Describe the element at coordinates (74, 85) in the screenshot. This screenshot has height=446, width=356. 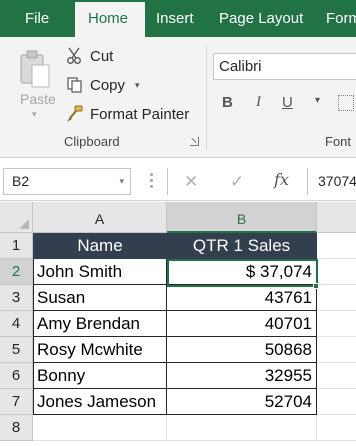
I see `copy-icon` at that location.